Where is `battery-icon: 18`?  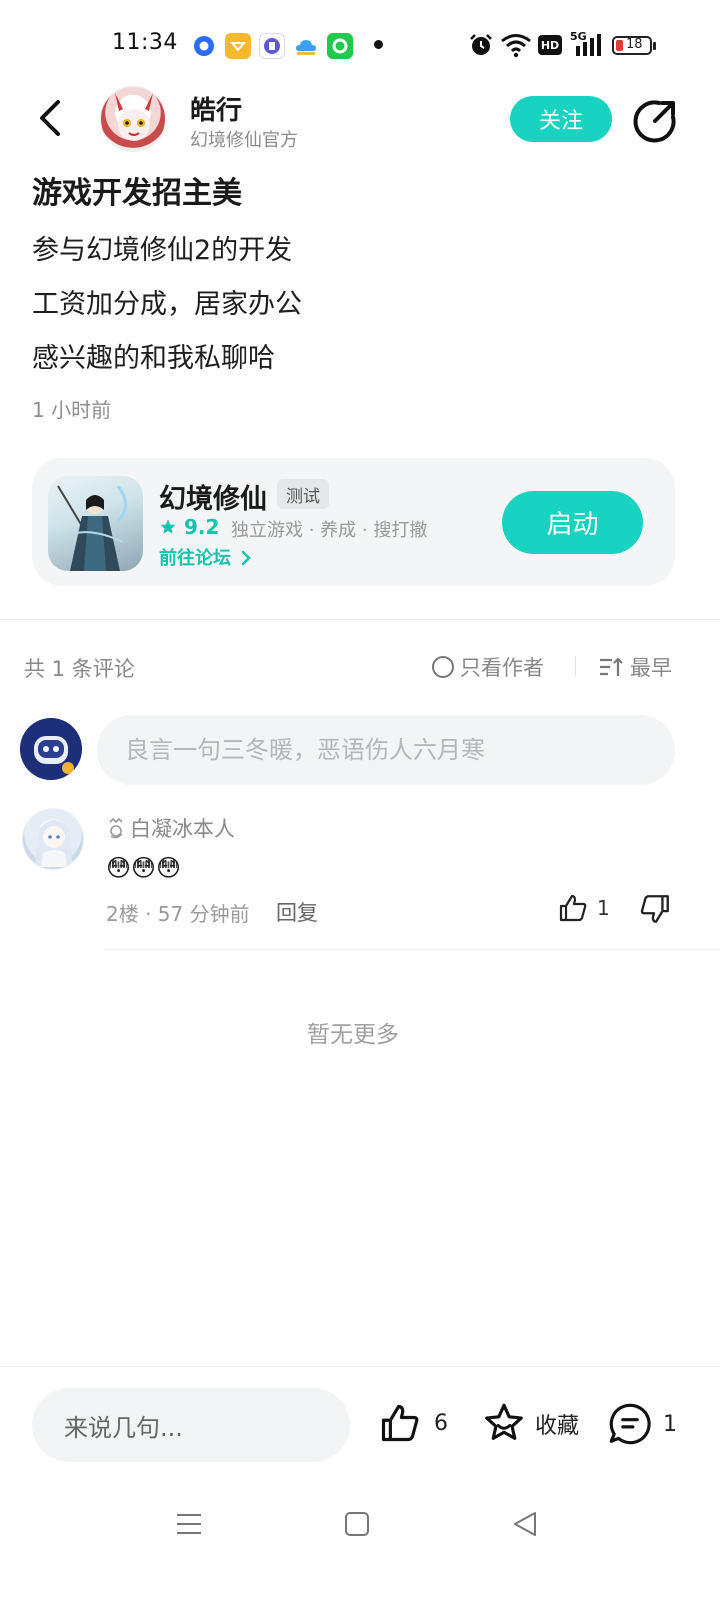 battery-icon: 18 is located at coordinates (632, 45).